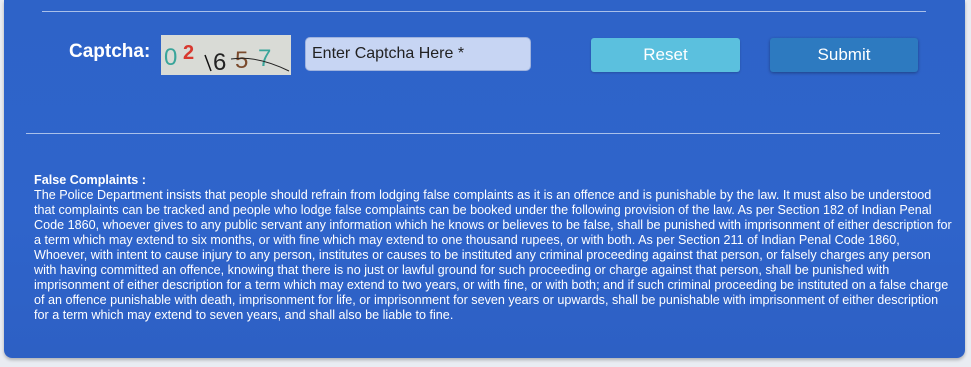 The height and width of the screenshot is (367, 971). What do you see at coordinates (170, 57) in the screenshot?
I see `svg-text: 0` at bounding box center [170, 57].